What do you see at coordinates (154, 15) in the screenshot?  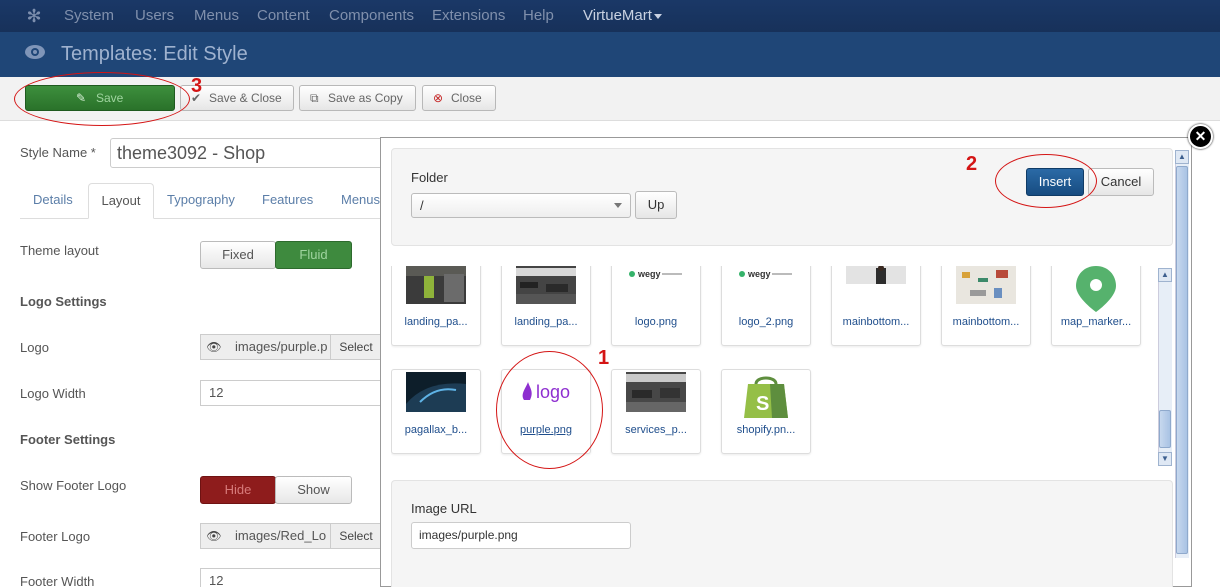 I see `nav-users: Users` at bounding box center [154, 15].